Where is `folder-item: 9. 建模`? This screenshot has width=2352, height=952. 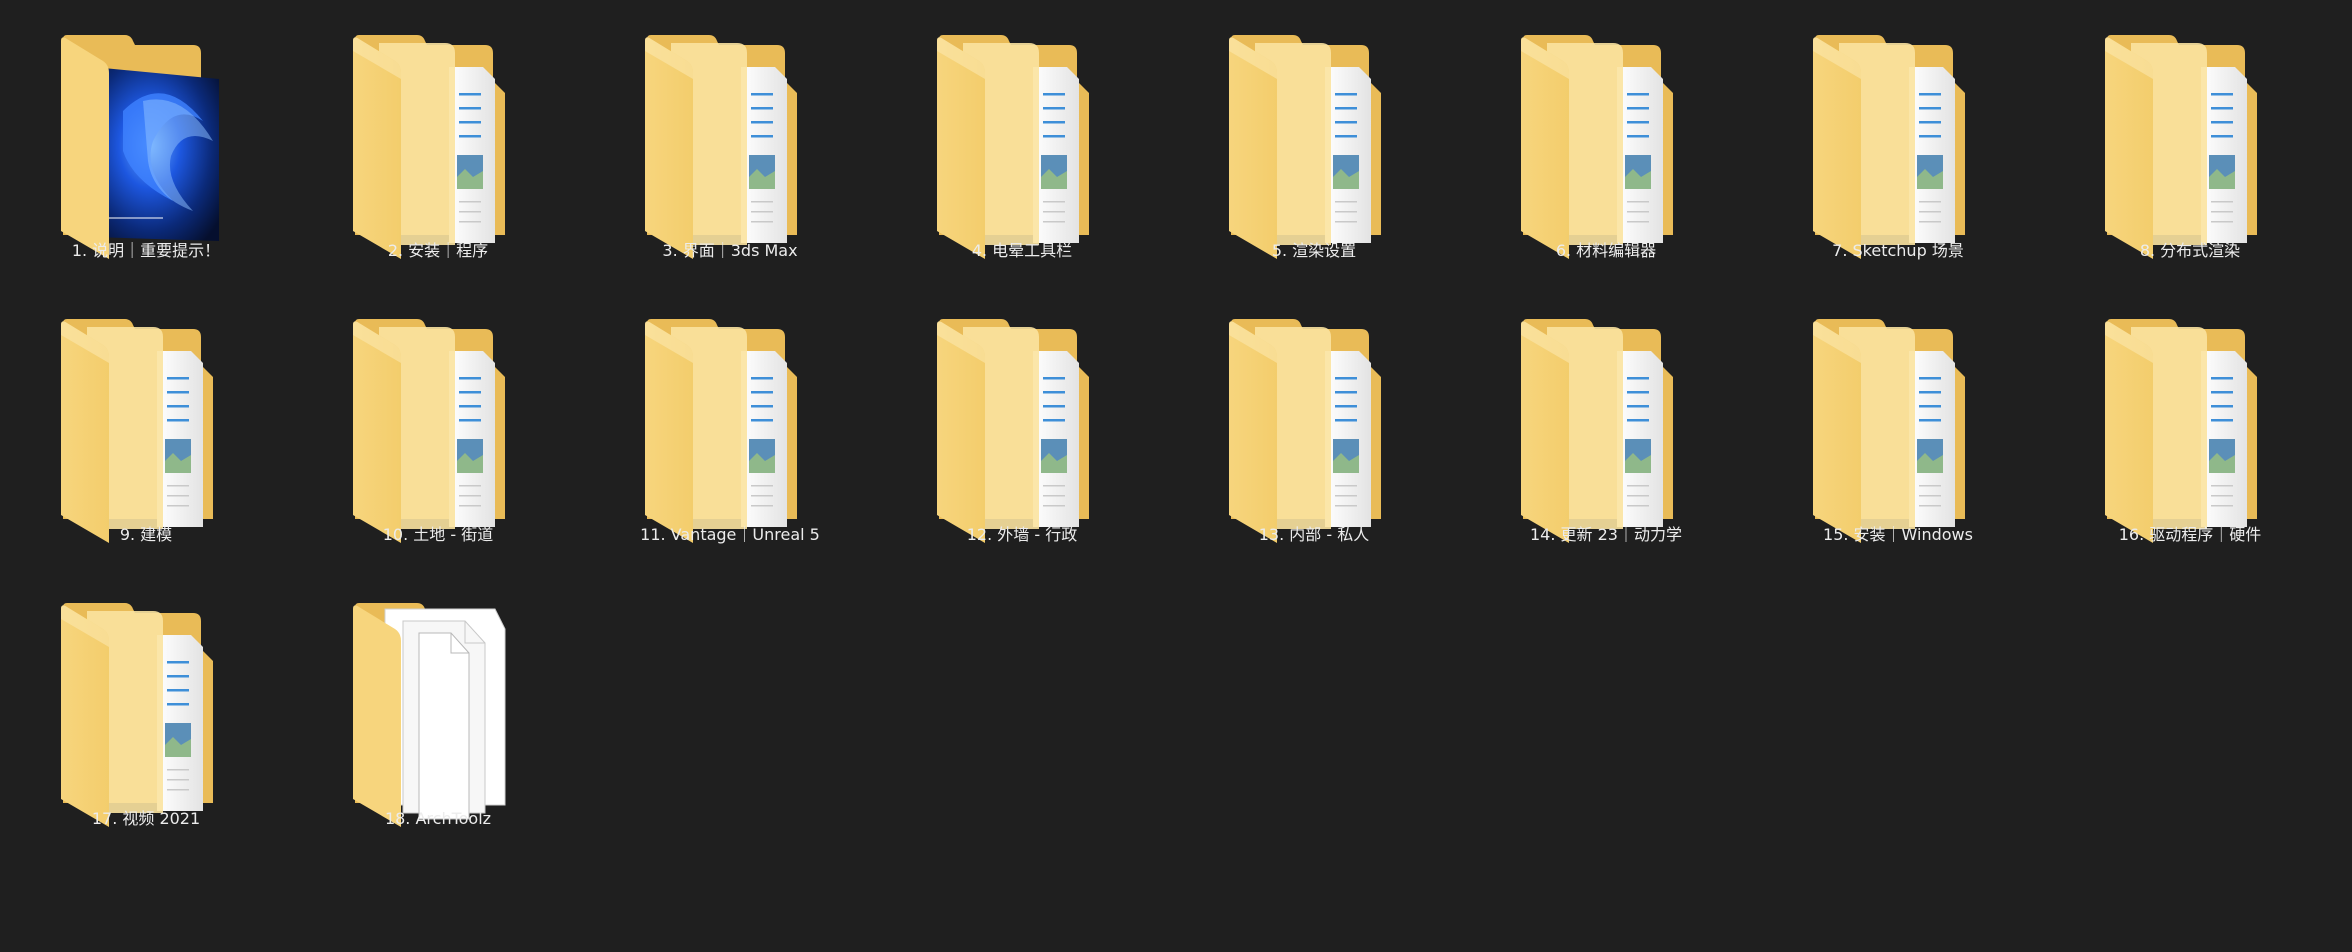
folder-item: 9. 建模 is located at coordinates (146, 431).